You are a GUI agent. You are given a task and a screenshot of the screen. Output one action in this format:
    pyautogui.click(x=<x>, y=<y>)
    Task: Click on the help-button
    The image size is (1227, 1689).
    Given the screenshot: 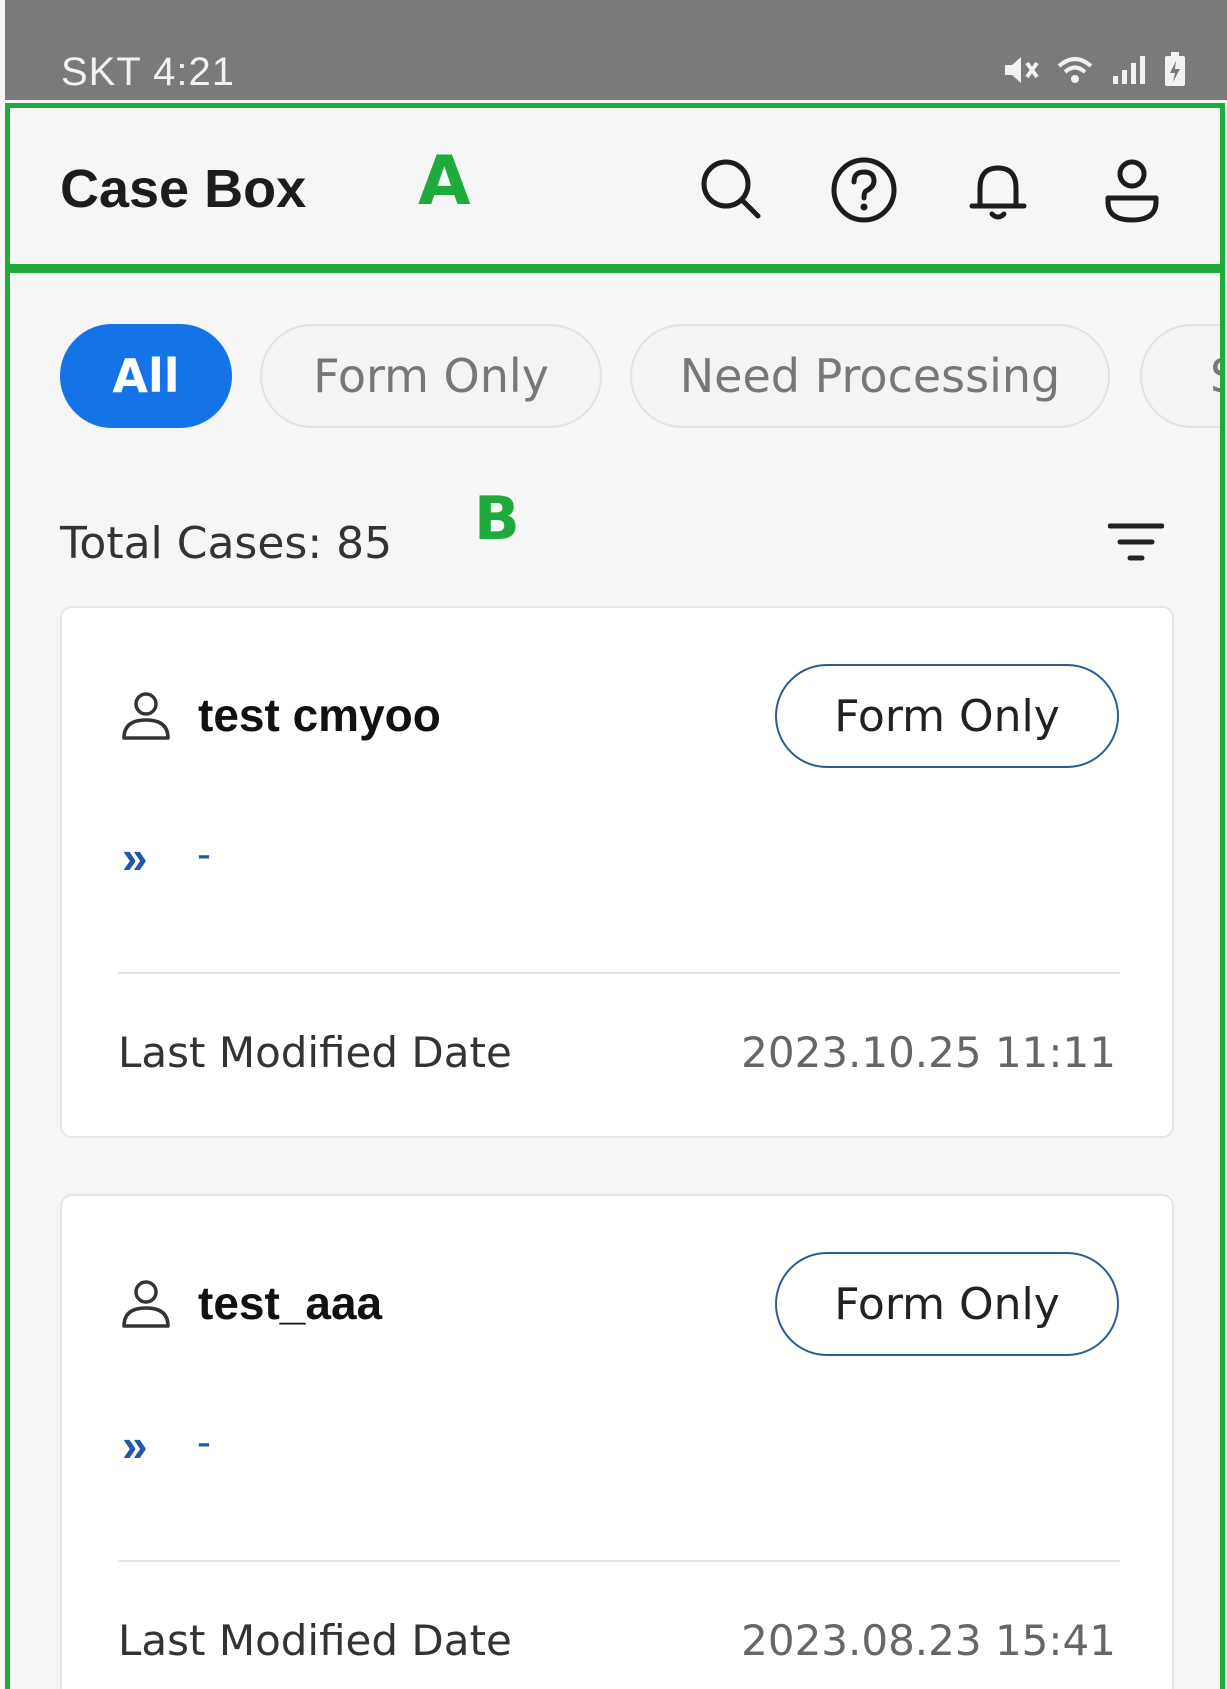 What is the action you would take?
    pyautogui.click(x=864, y=190)
    